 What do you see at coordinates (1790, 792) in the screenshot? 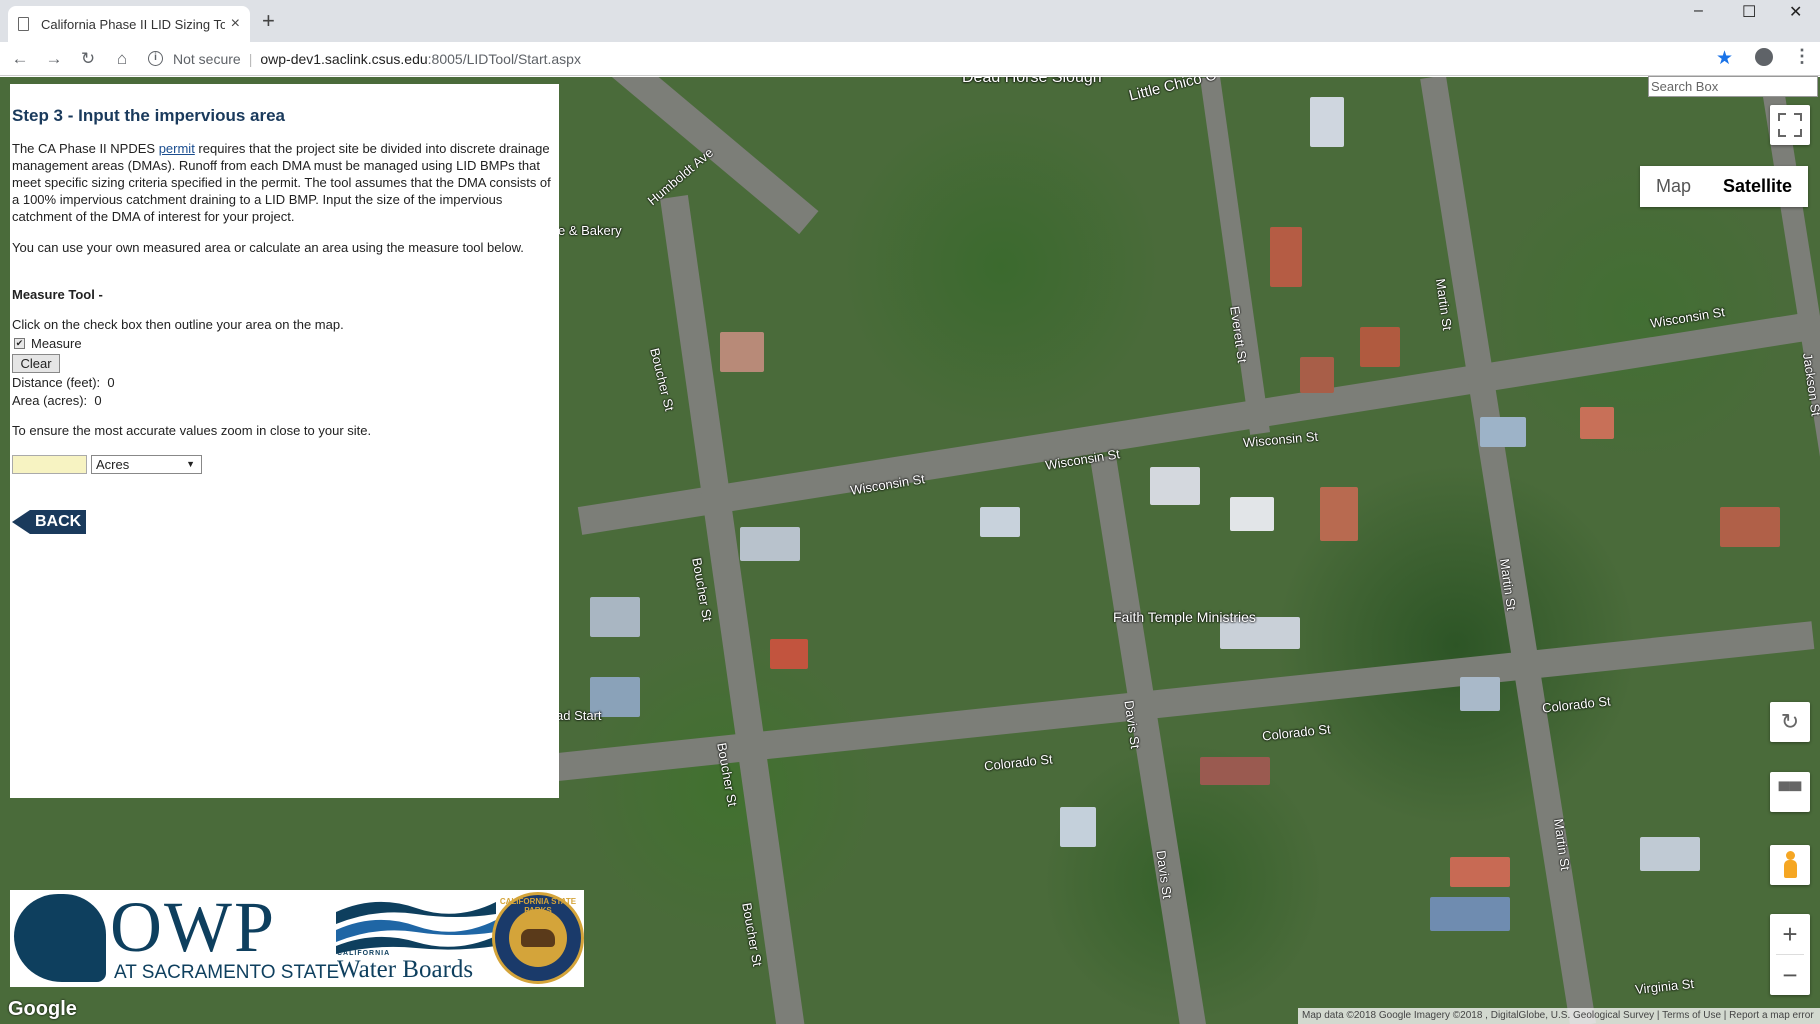
I see `tilt-icon: ▀▀` at bounding box center [1790, 792].